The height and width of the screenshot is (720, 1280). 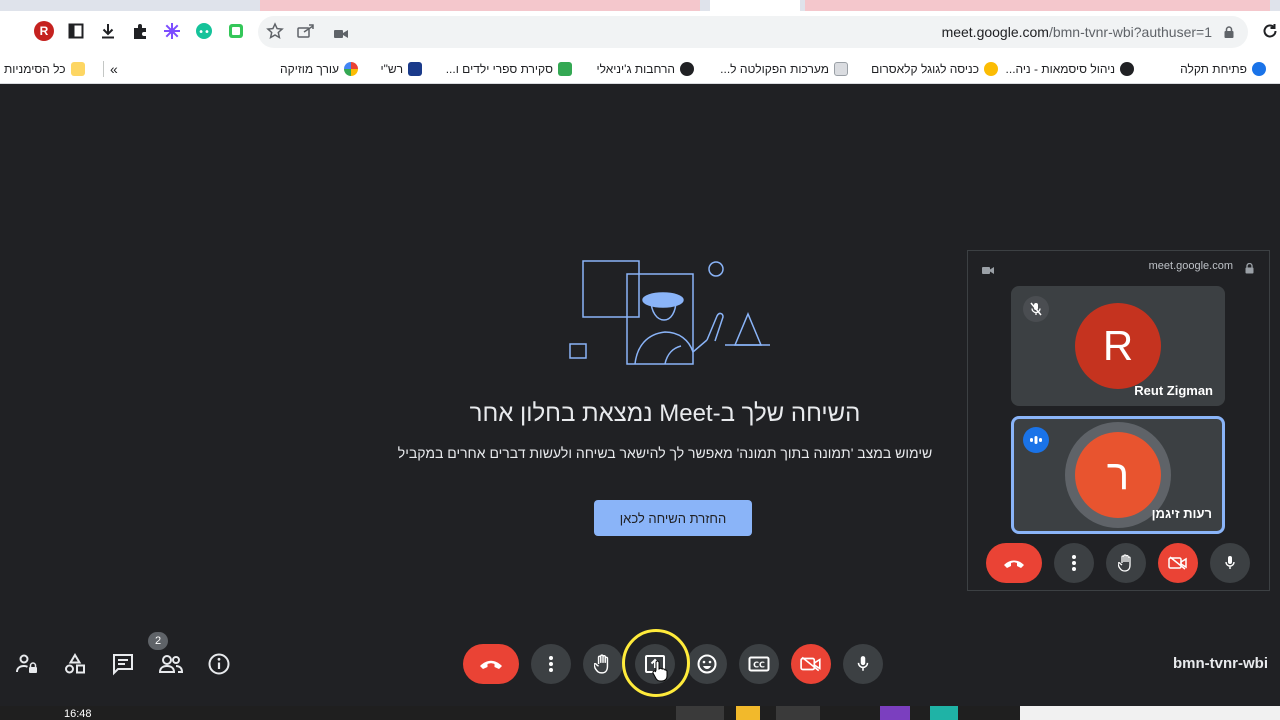 I want to click on profile-avatar: R, so click(x=44, y=31).